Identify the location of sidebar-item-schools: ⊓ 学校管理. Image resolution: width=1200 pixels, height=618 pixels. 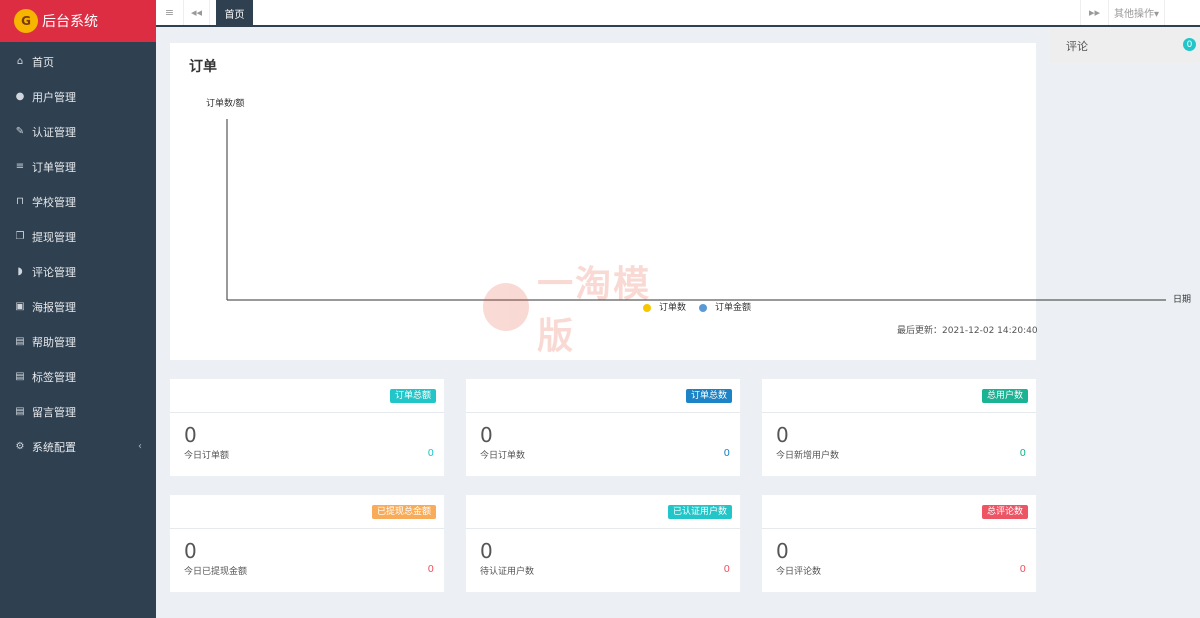
(78, 201).